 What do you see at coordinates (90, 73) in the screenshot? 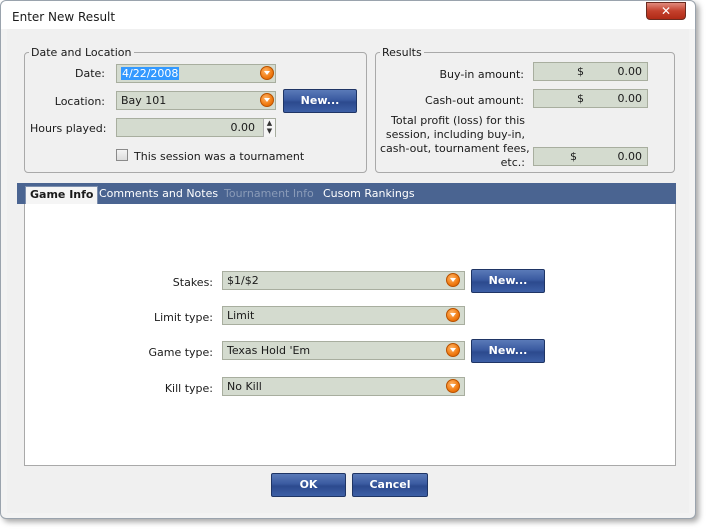
I see `date-label: Date:` at bounding box center [90, 73].